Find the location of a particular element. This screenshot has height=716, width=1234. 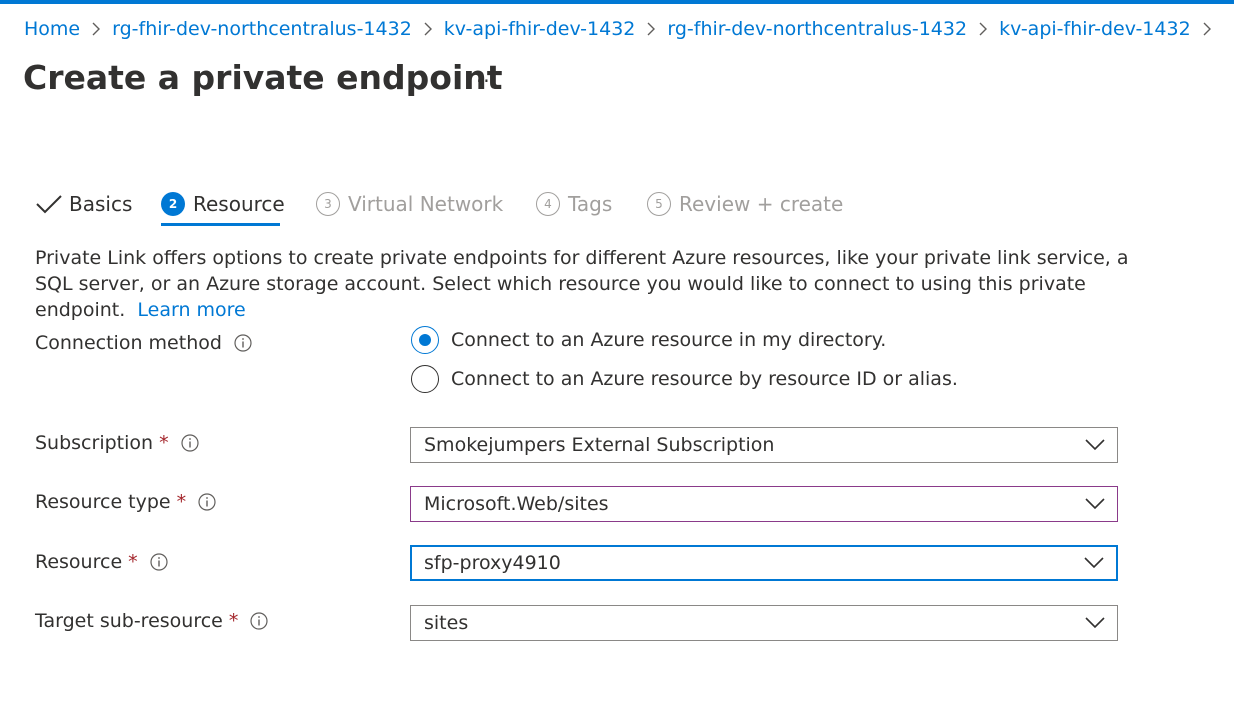

step-number-badge: 4 is located at coordinates (548, 204).